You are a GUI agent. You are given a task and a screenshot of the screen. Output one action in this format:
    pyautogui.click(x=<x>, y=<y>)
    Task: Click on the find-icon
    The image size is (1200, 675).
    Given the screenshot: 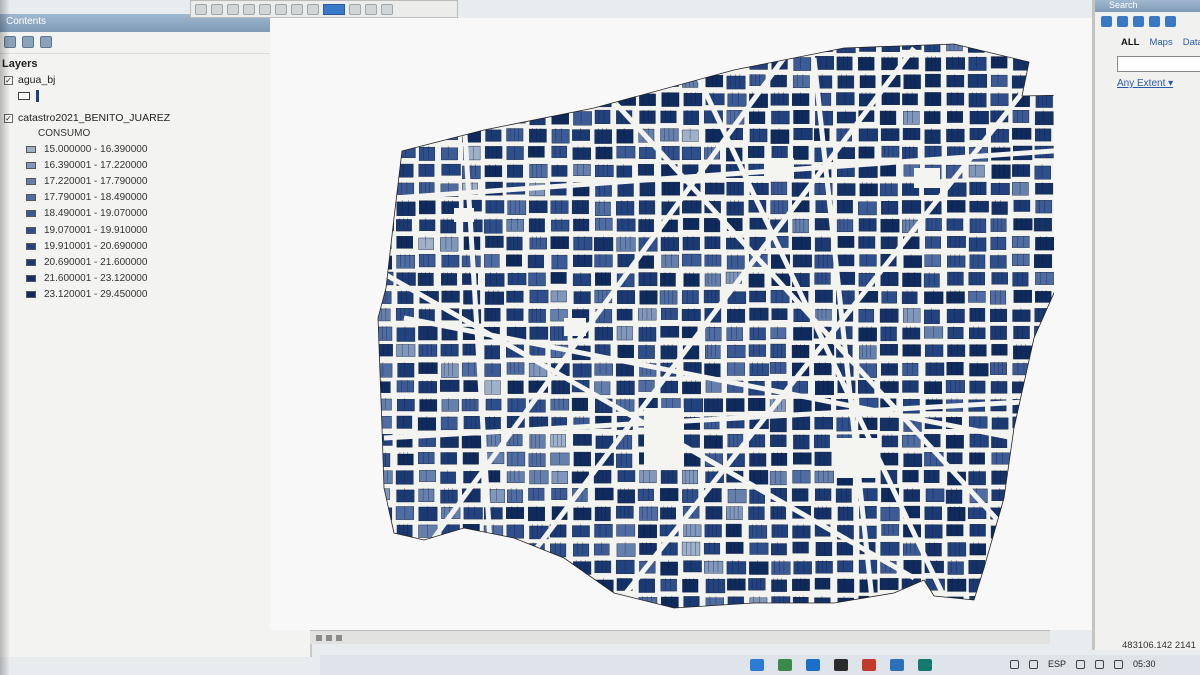 What is the action you would take?
    pyautogui.click(x=371, y=9)
    